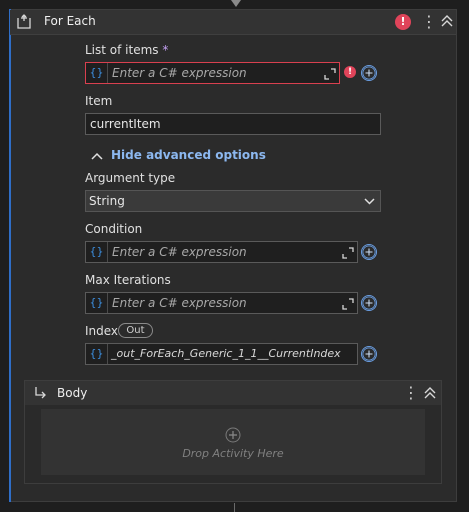 This screenshot has height=512, width=469. Describe the element at coordinates (350, 72) in the screenshot. I see `field-error-icon: !` at that location.